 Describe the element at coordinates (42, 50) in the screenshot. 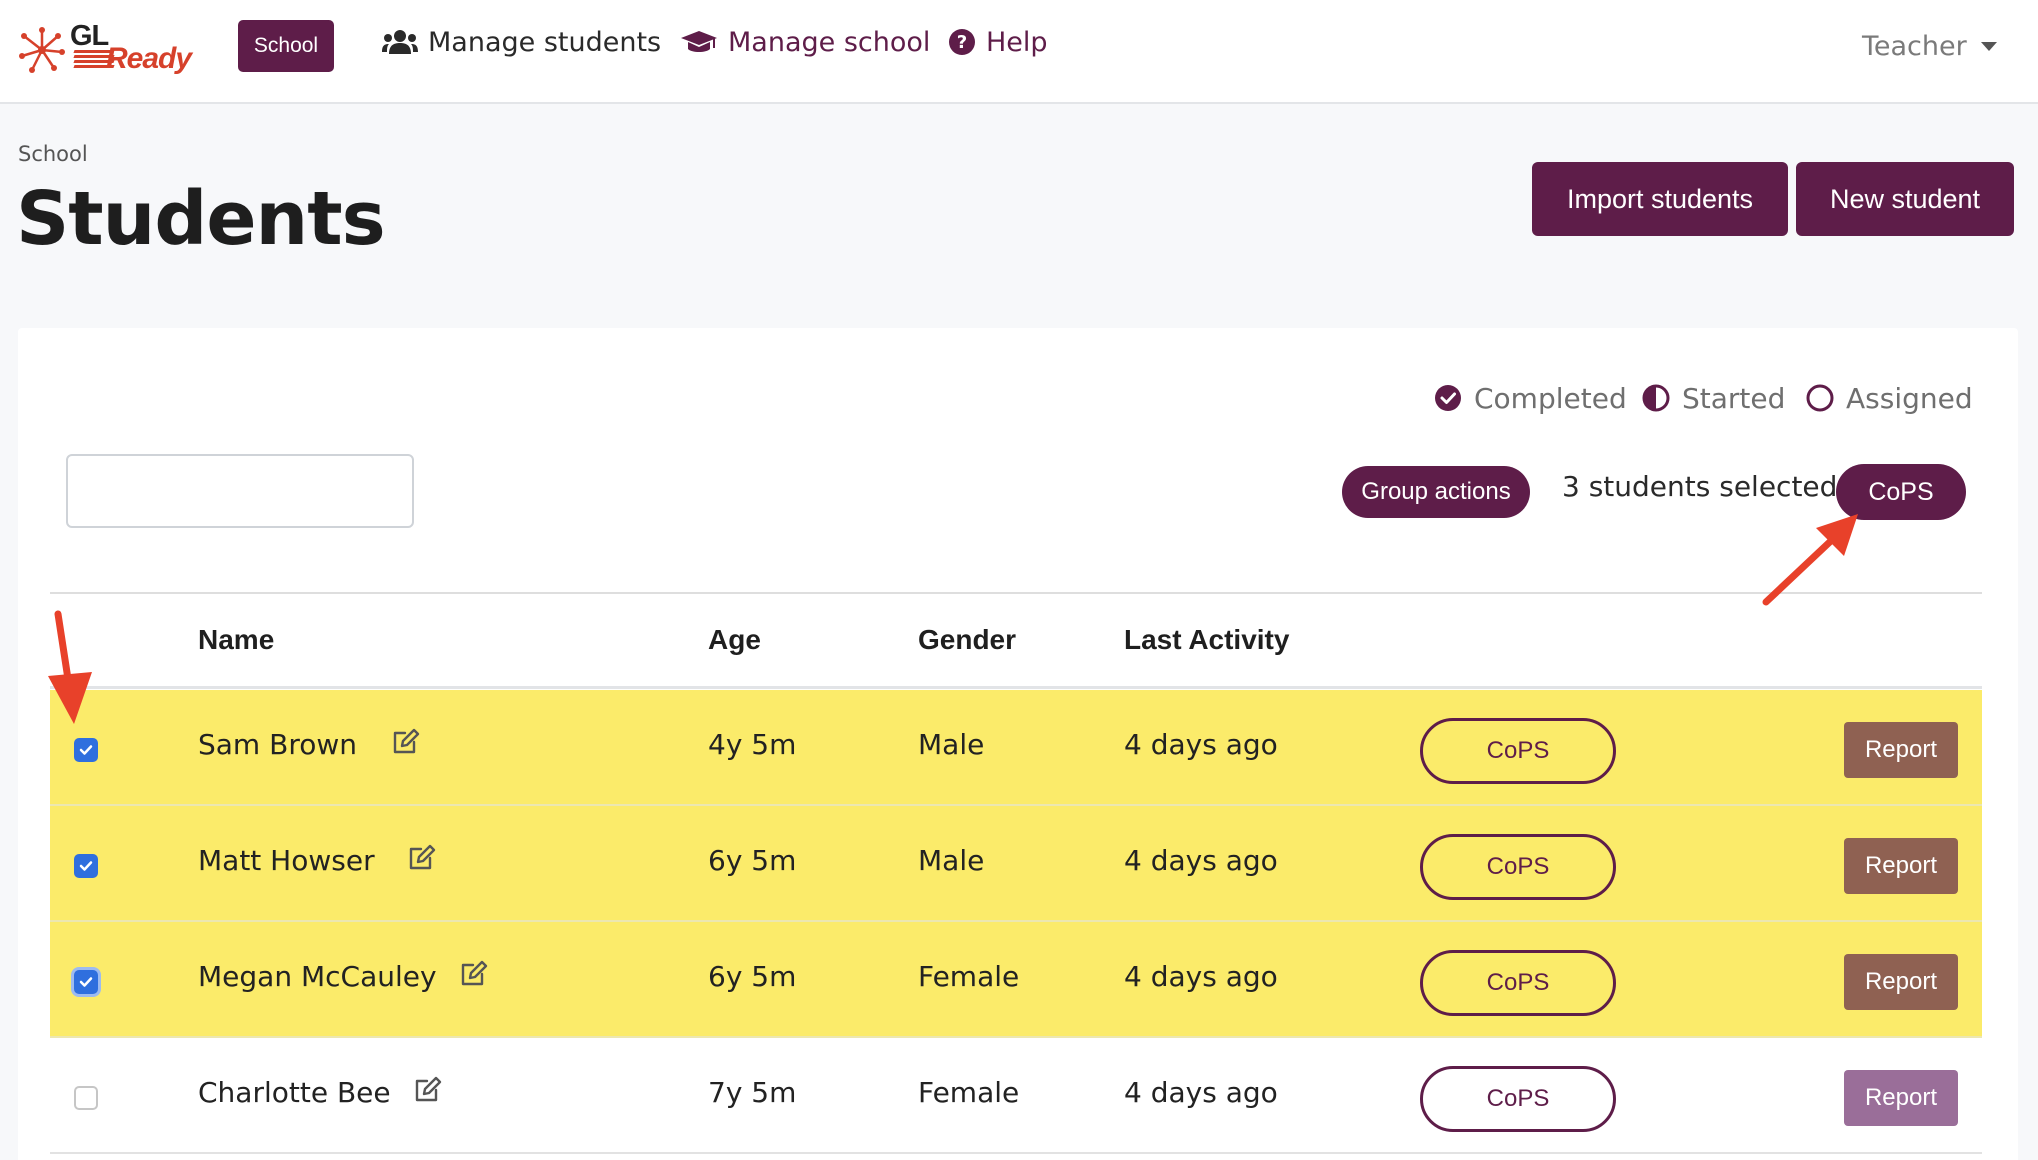

I see `logo-burst-icon` at that location.